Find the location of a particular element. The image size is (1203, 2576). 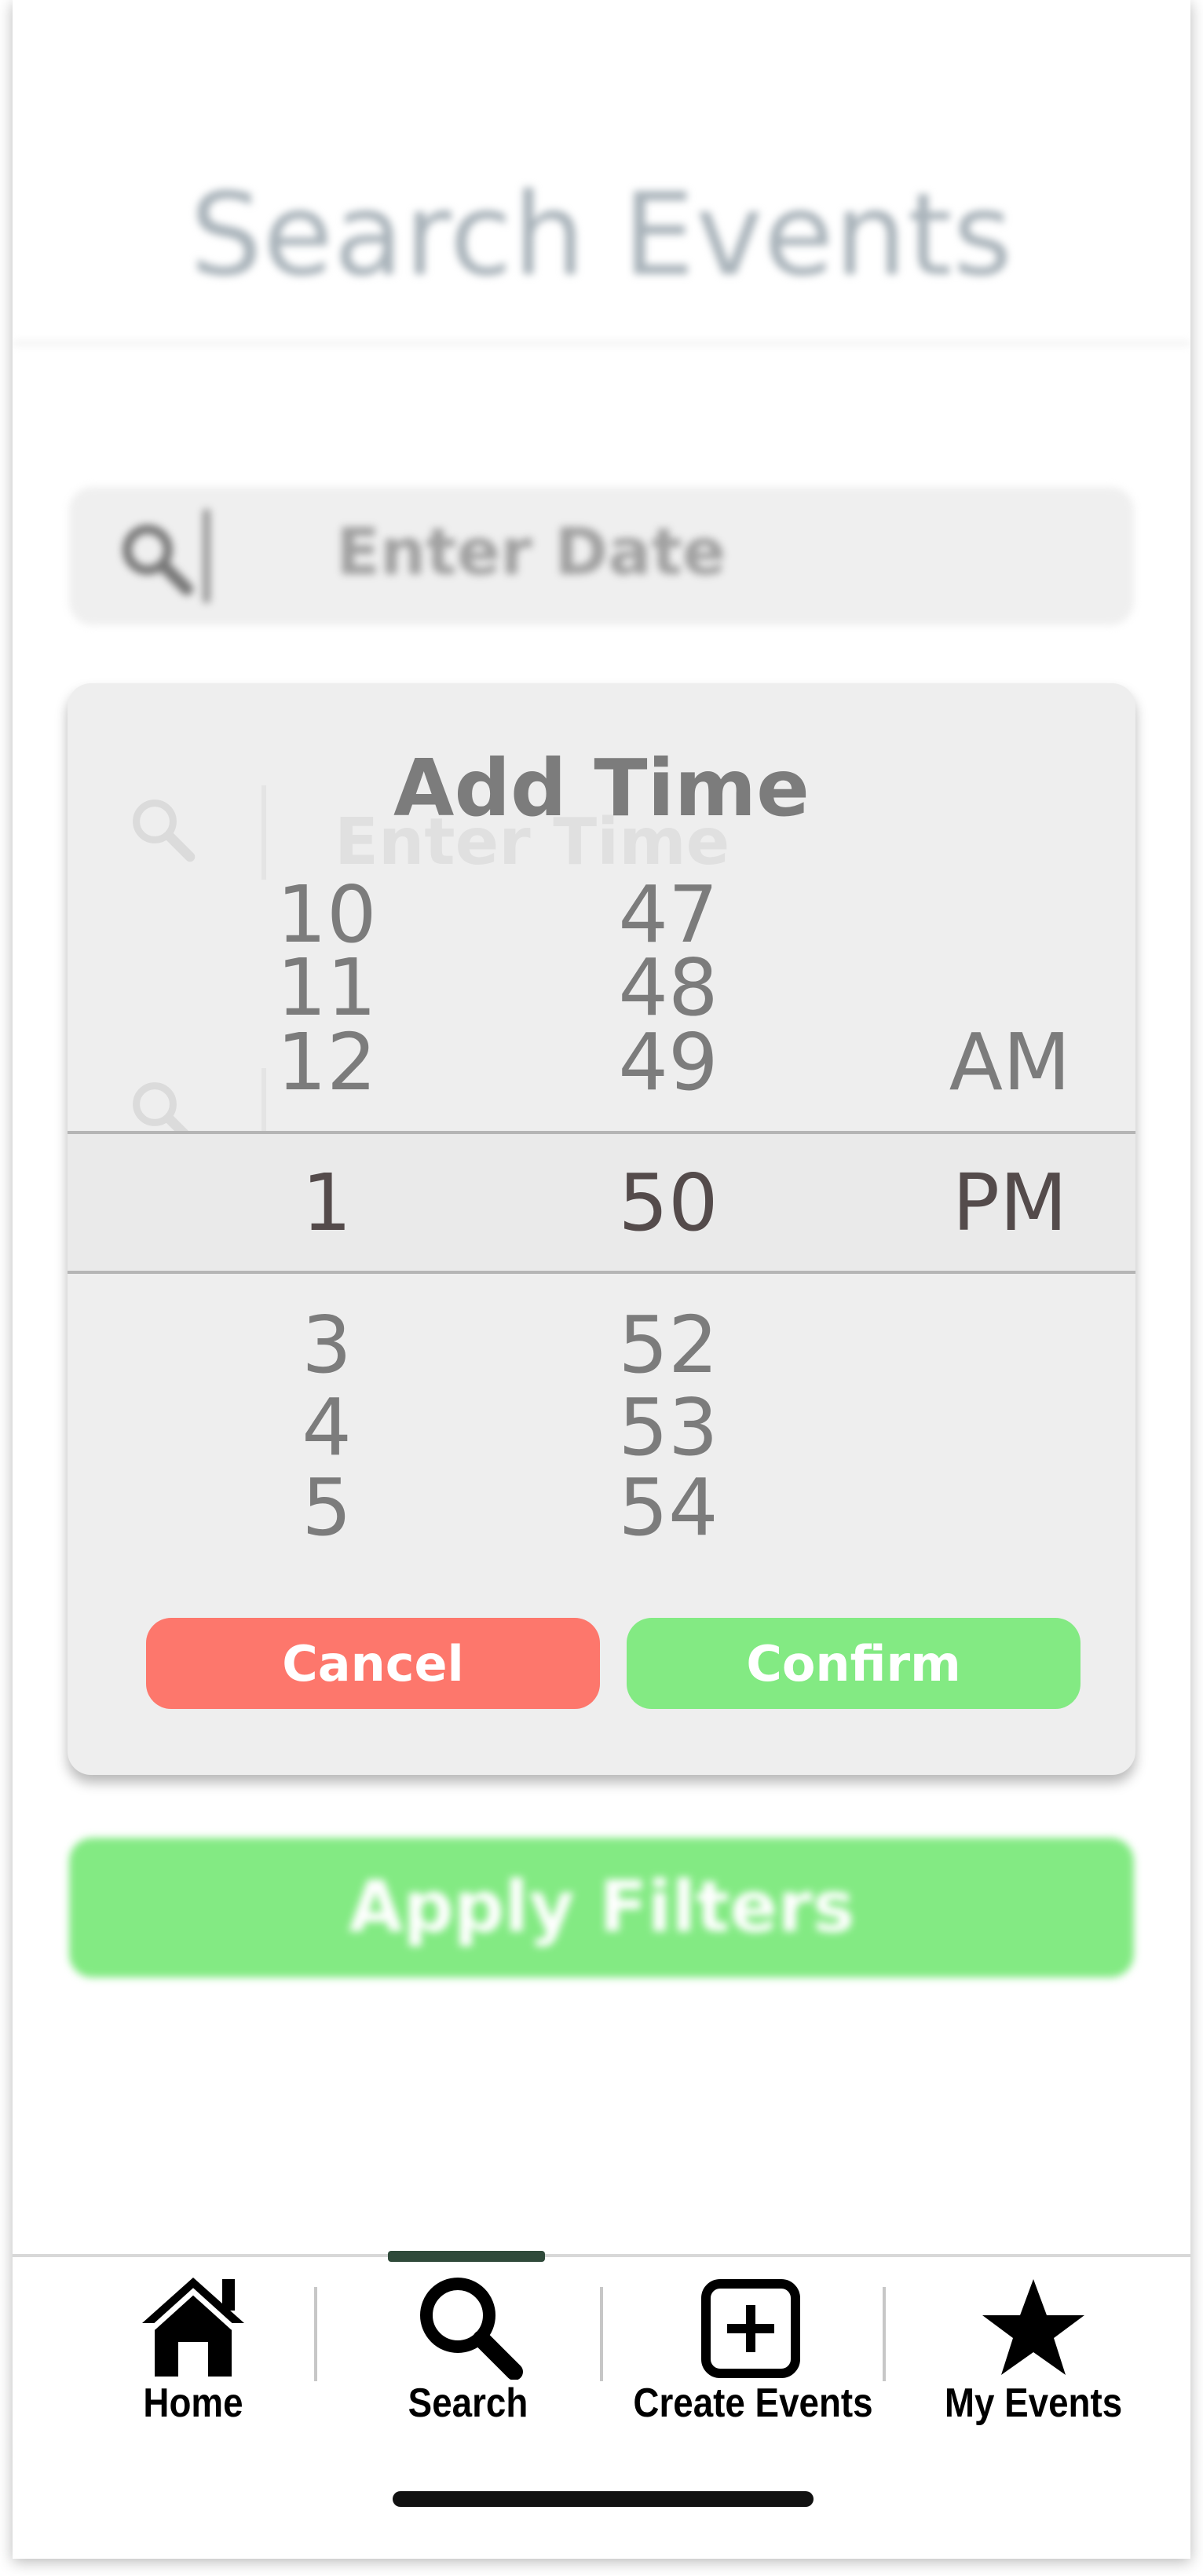

hour-option: 11 is located at coordinates (327, 988).